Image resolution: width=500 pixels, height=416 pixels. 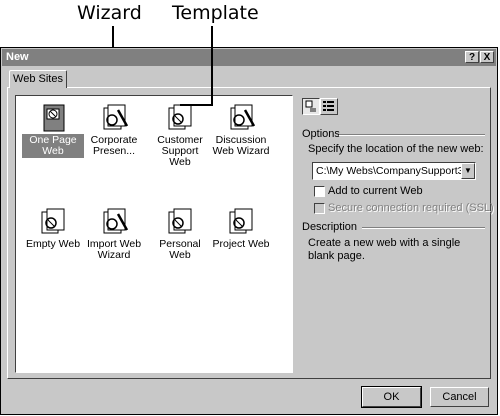 I want to click on list-item: One Page Web, so click(x=53, y=131).